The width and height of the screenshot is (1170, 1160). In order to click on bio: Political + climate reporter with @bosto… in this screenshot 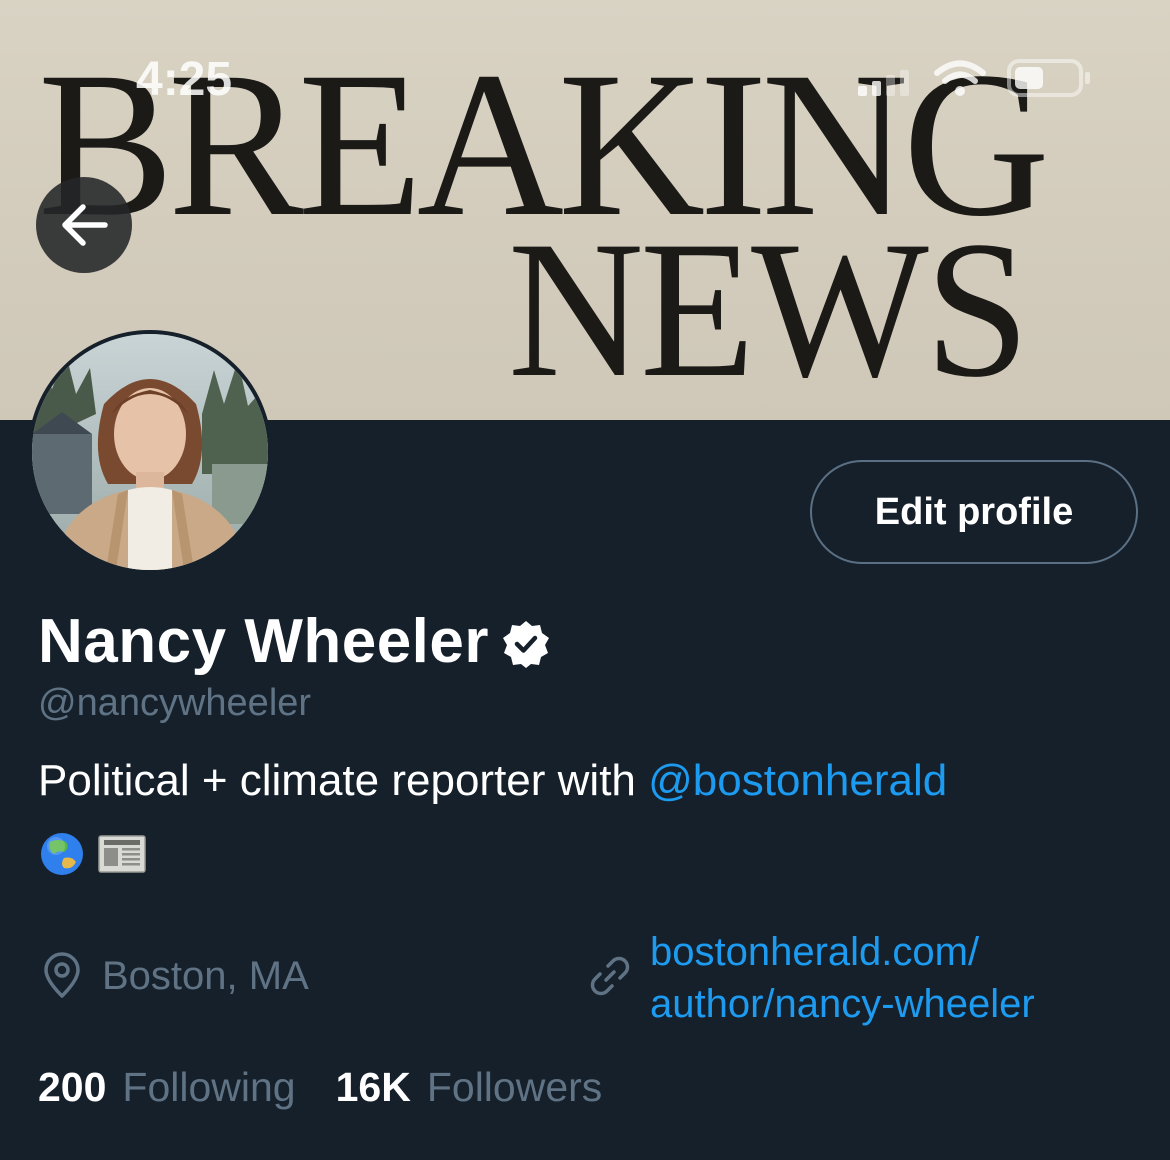, I will do `click(492, 781)`.